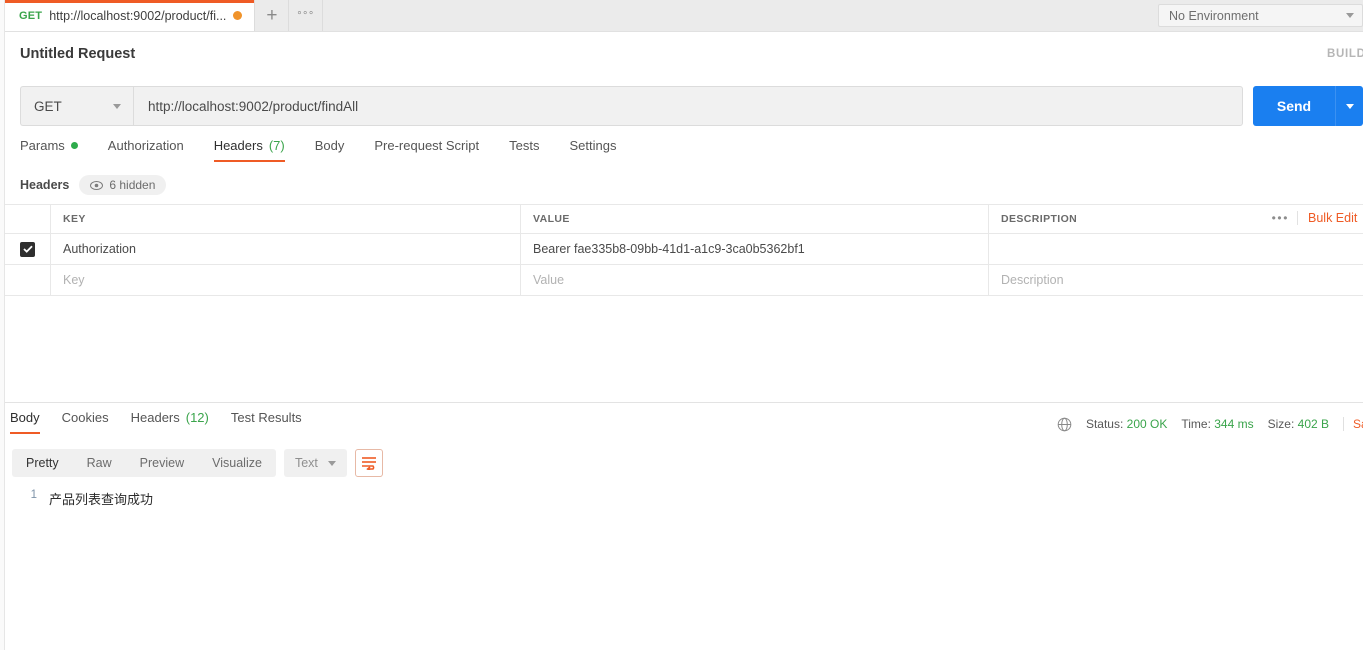  What do you see at coordinates (1335, 218) in the screenshot?
I see `bulk-edit-button: Bulk Edit` at bounding box center [1335, 218].